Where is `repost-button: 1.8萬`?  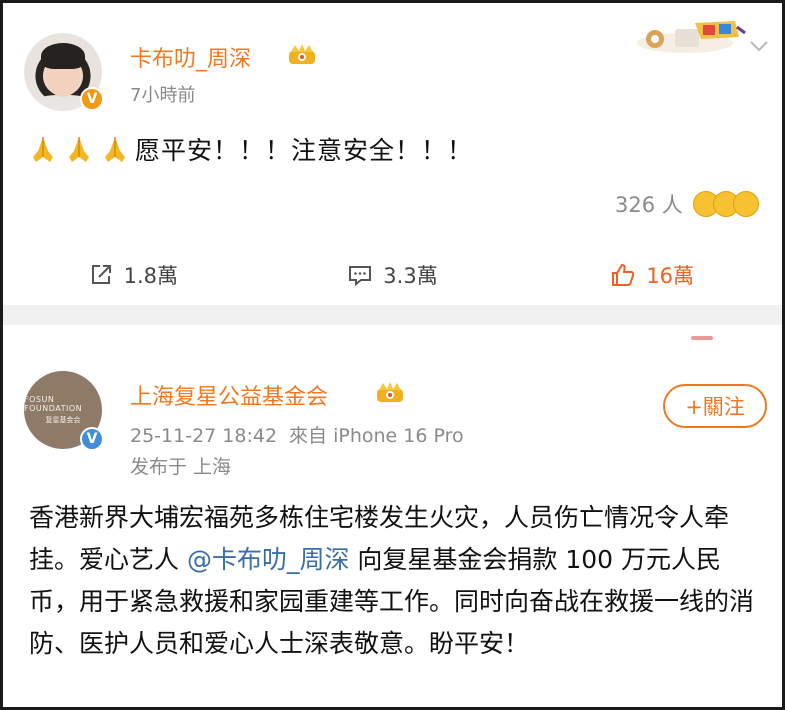 repost-button: 1.8萬 is located at coordinates (133, 275).